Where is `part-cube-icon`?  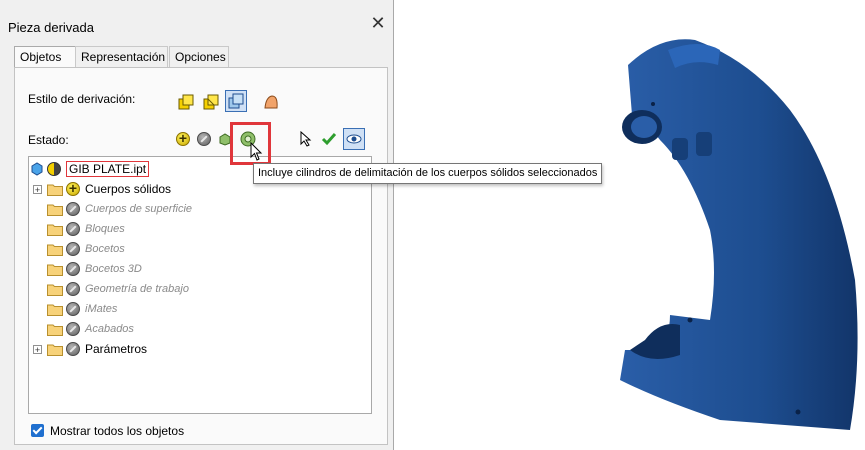 part-cube-icon is located at coordinates (37, 169).